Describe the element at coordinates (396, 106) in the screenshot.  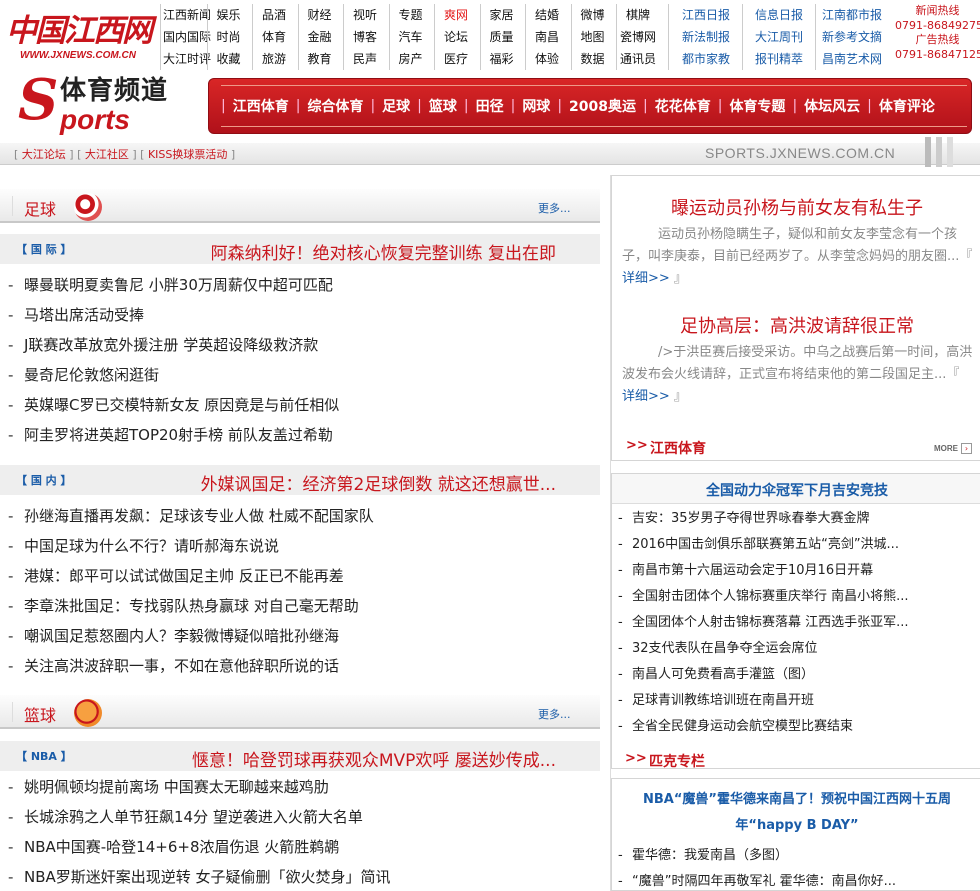
I see `channel-menu-item: 足球` at that location.